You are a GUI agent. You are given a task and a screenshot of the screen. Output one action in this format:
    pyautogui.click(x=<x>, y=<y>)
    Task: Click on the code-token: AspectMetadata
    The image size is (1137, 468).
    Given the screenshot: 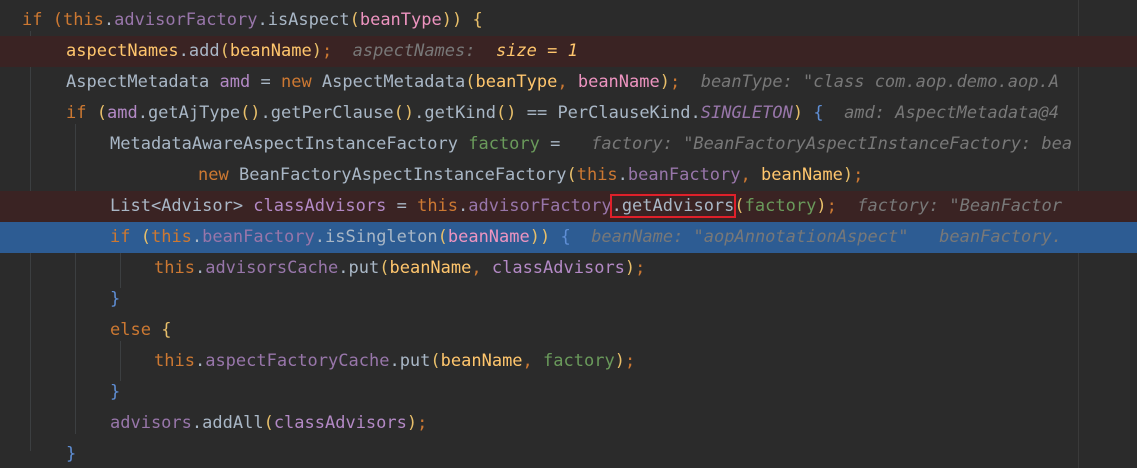 What is the action you would take?
    pyautogui.click(x=143, y=82)
    